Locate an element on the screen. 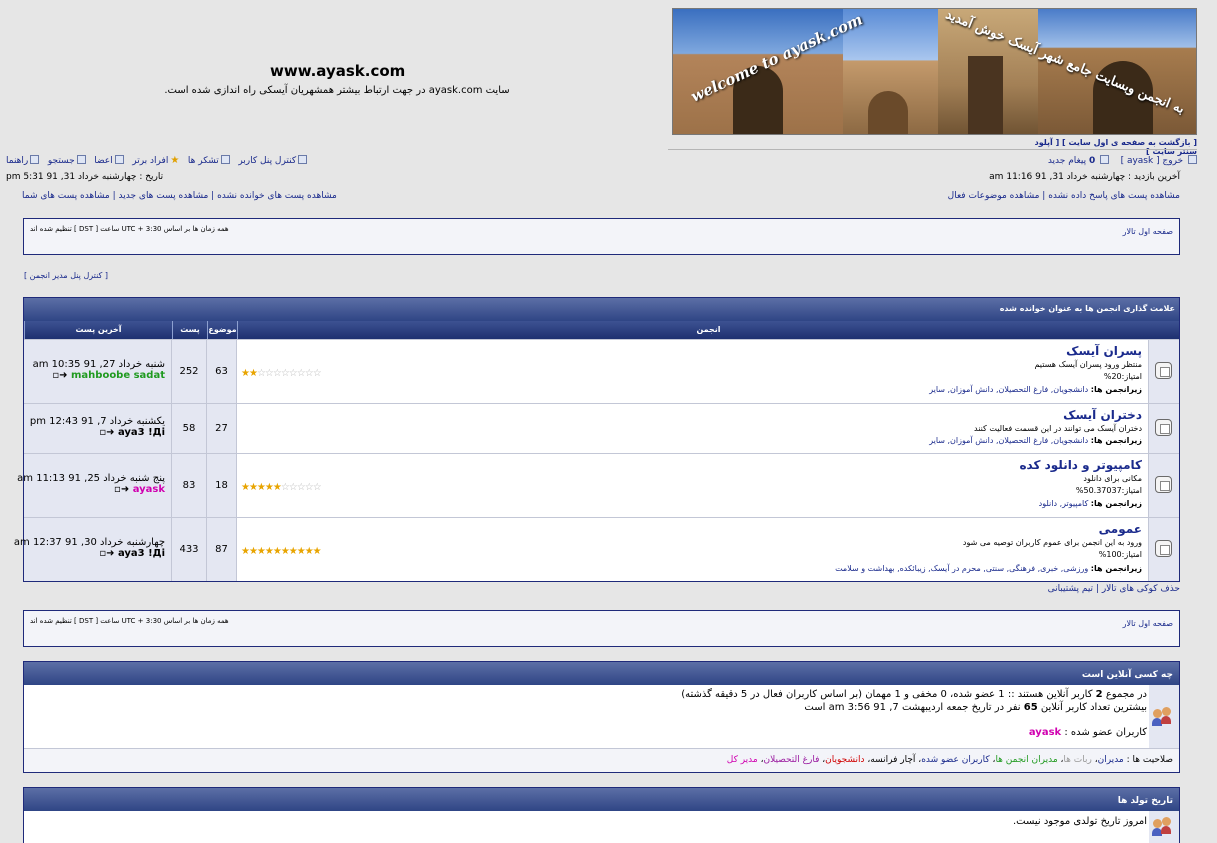 This screenshot has height=843, width=1217. birthday-title: تاریخ تولد ها is located at coordinates (601, 799).